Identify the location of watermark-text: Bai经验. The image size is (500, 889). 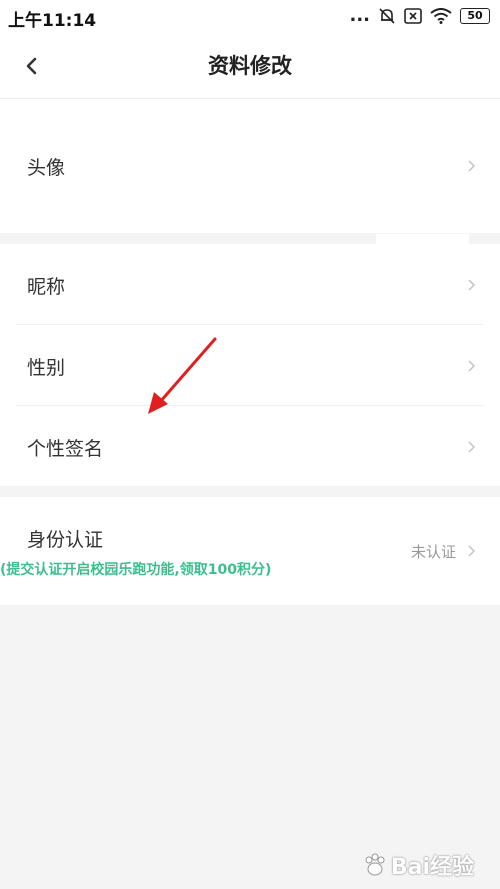
(432, 867).